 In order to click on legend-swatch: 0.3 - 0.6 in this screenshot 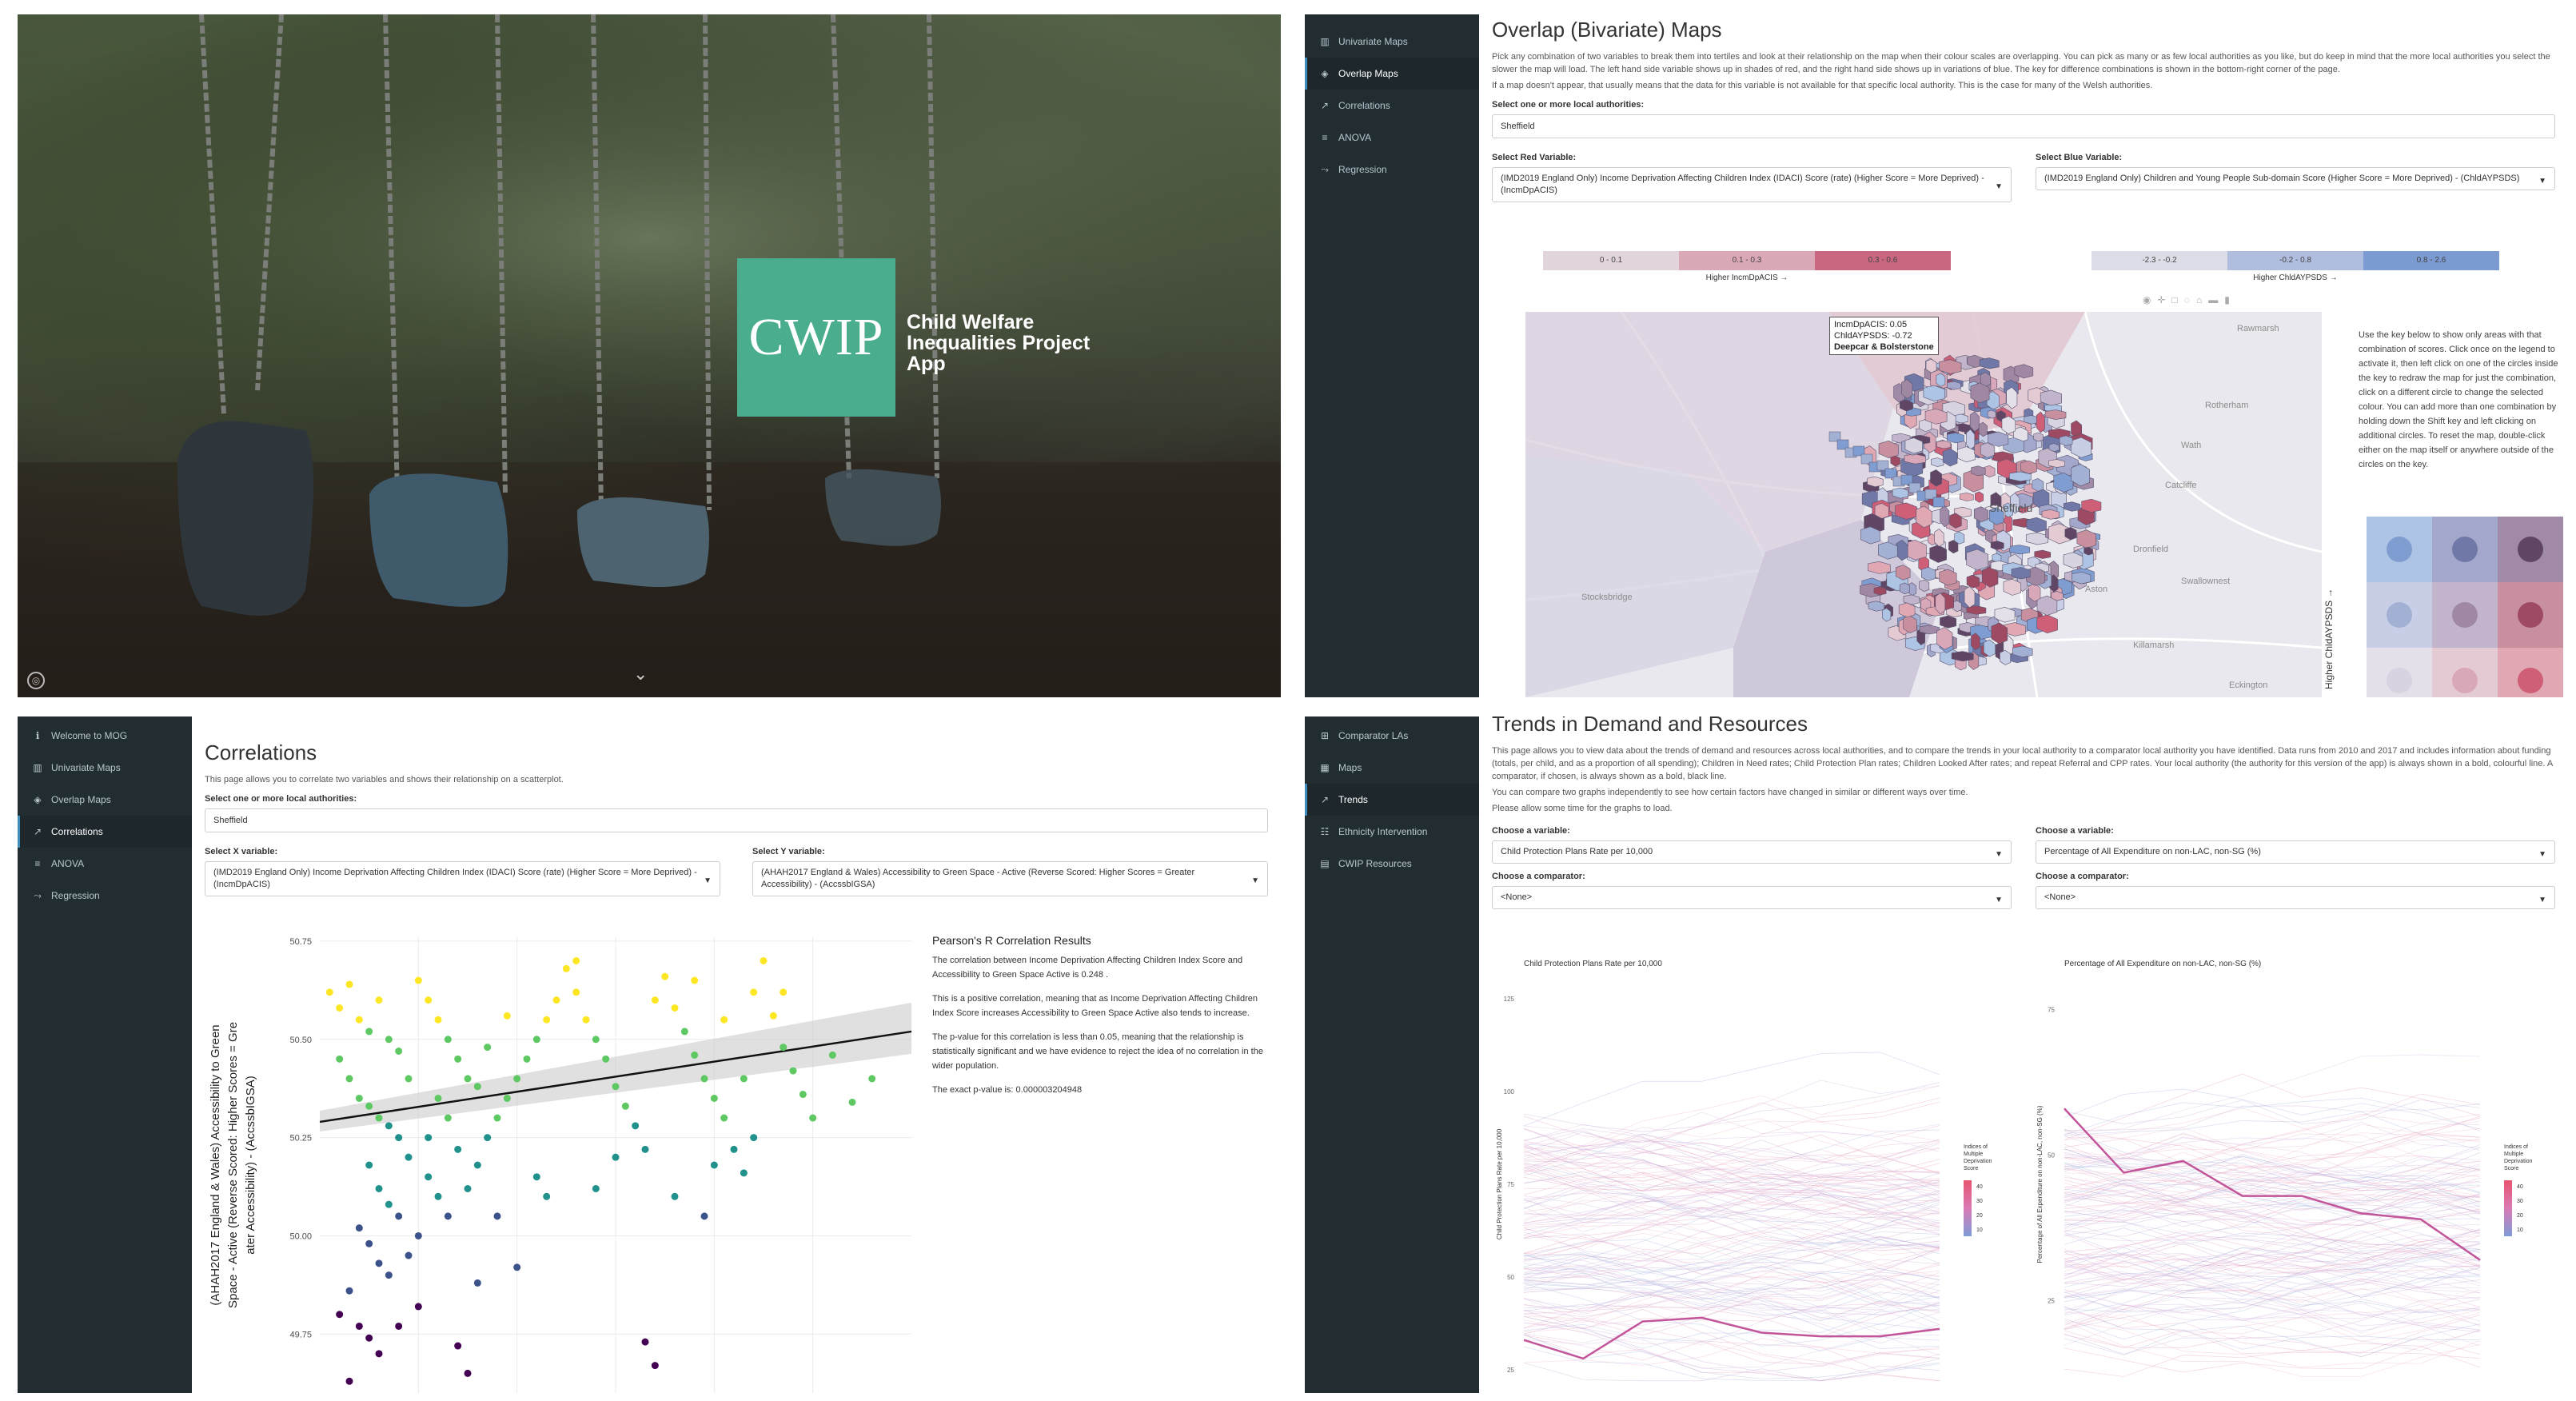, I will do `click(1883, 260)`.